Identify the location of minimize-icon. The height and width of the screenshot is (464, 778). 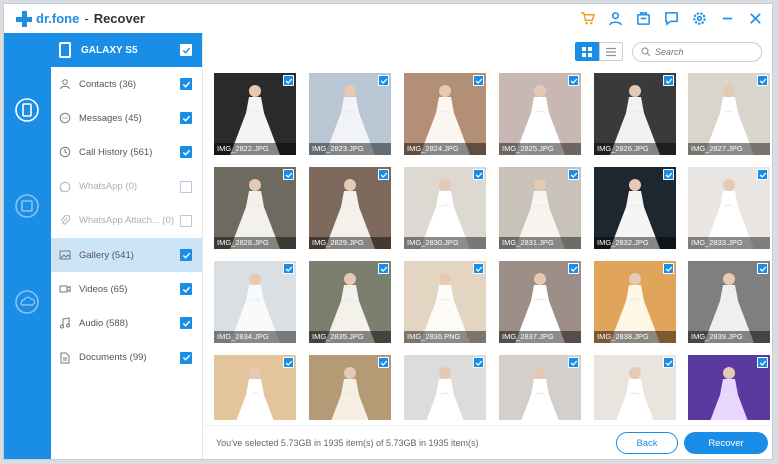
(727, 18).